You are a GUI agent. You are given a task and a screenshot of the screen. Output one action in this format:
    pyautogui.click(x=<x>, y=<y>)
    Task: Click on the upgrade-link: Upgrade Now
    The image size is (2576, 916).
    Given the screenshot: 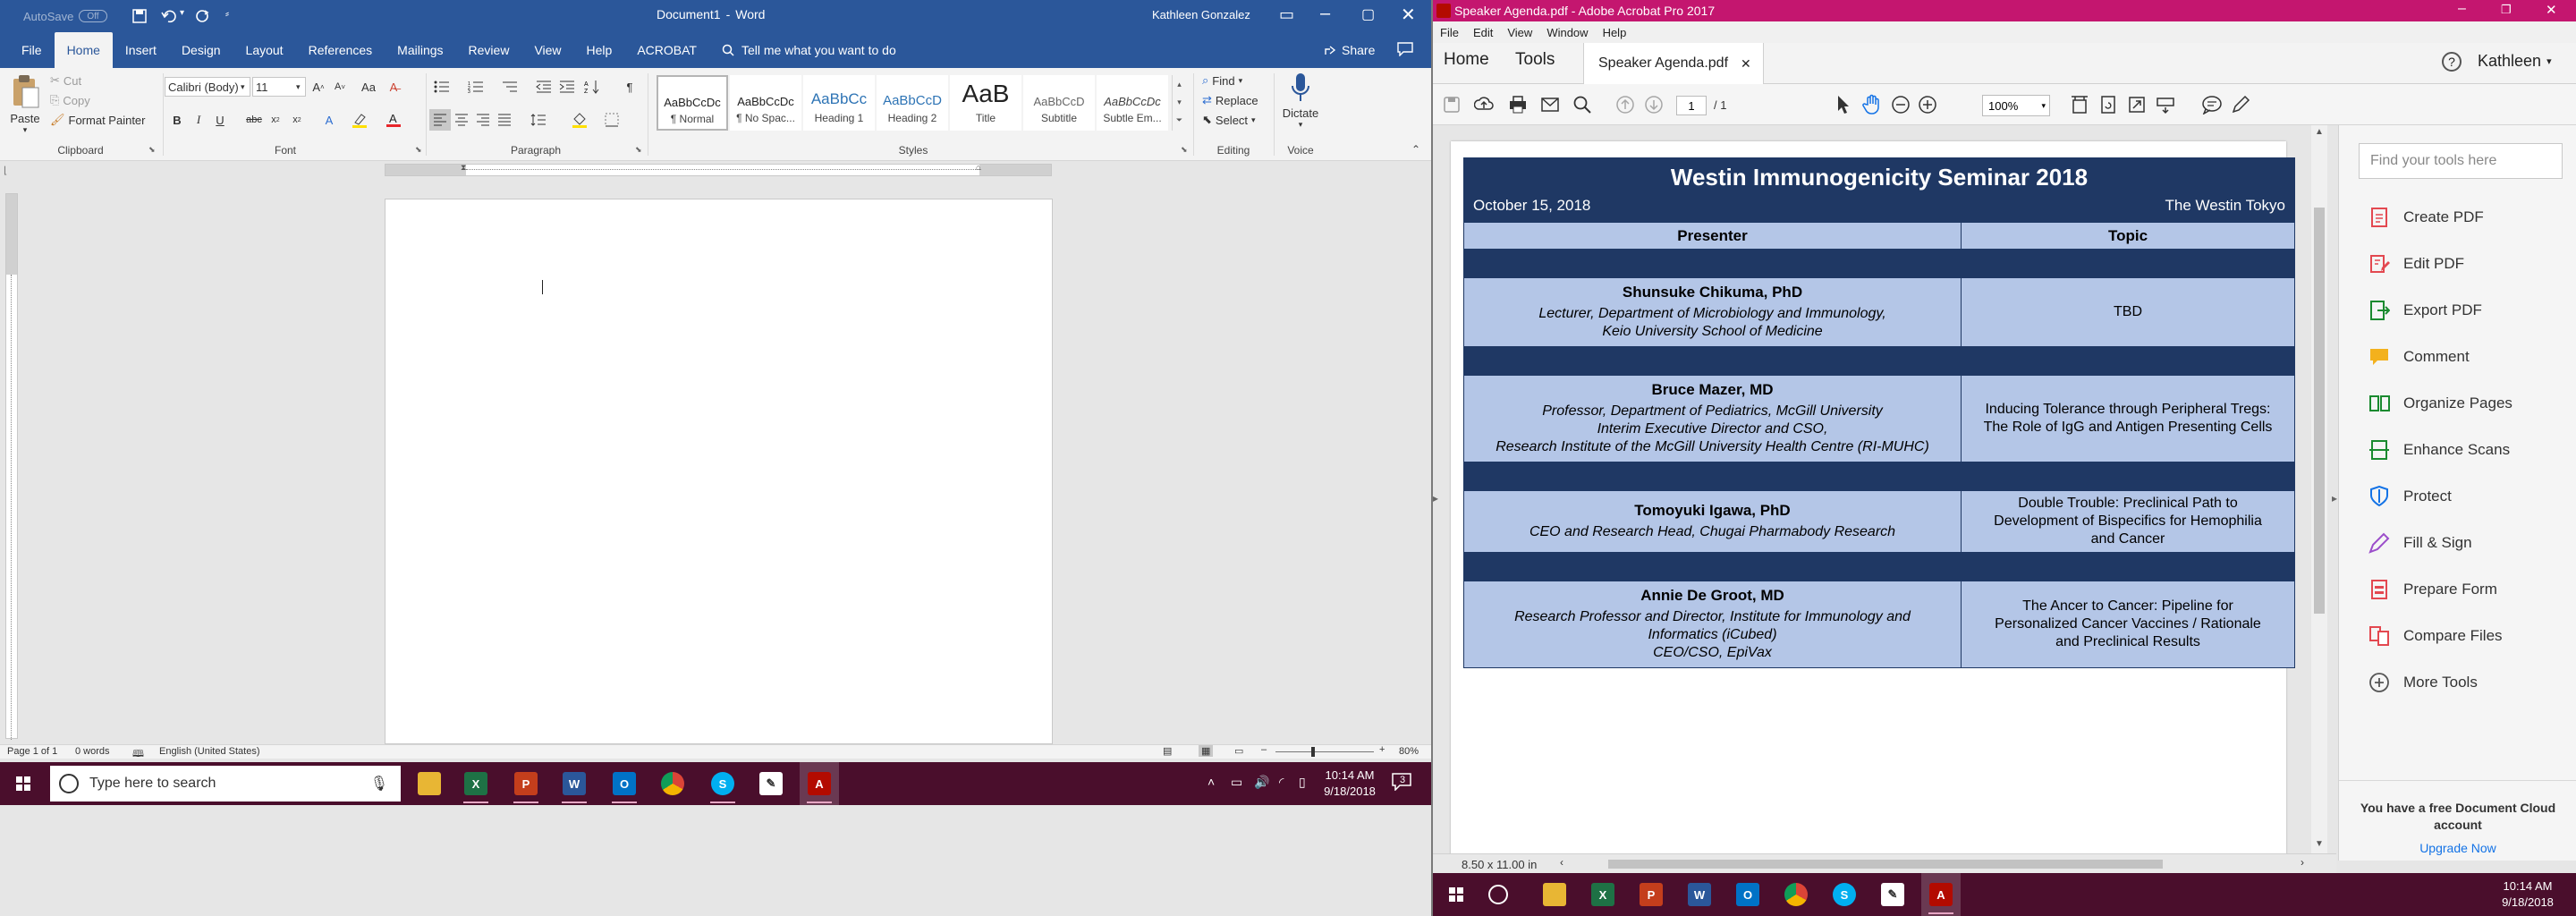 What is the action you would take?
    pyautogui.click(x=2457, y=848)
    